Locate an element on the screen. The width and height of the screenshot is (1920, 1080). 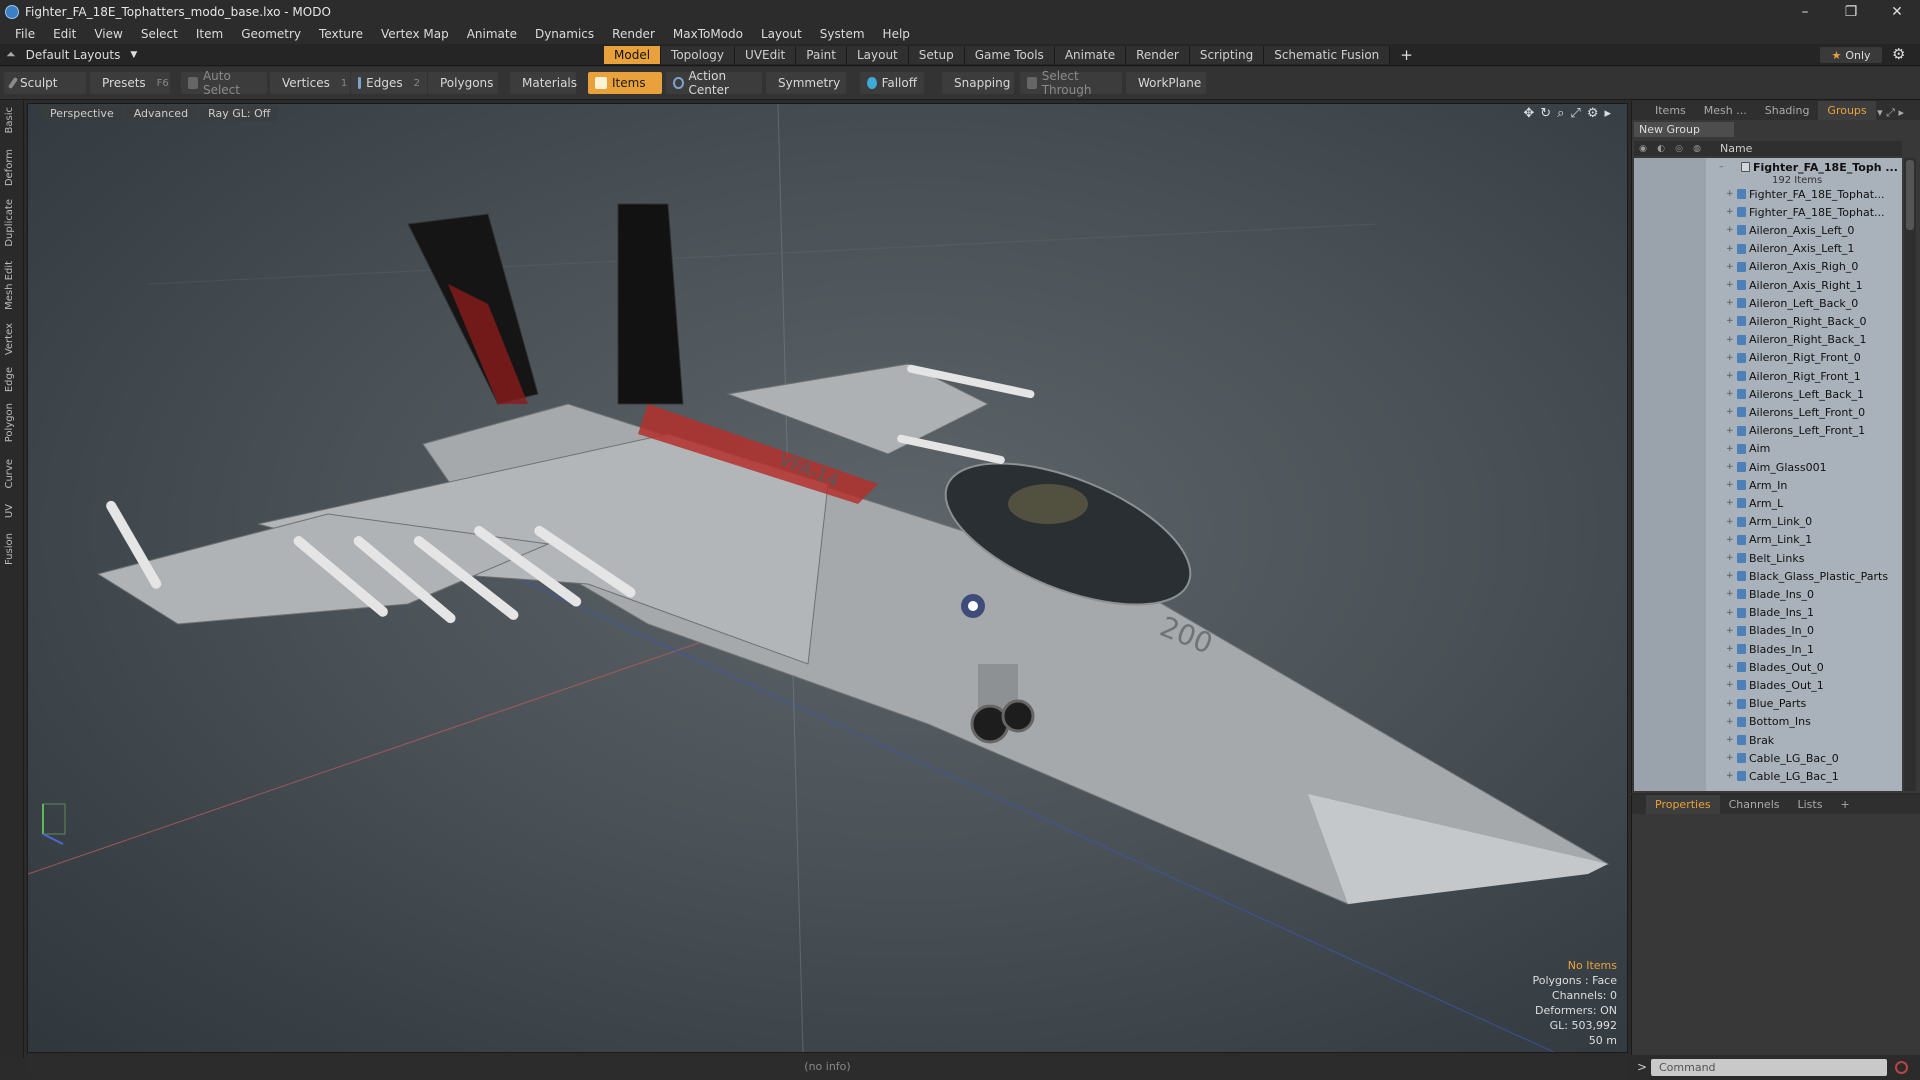
stop-icon is located at coordinates (1901, 1067).